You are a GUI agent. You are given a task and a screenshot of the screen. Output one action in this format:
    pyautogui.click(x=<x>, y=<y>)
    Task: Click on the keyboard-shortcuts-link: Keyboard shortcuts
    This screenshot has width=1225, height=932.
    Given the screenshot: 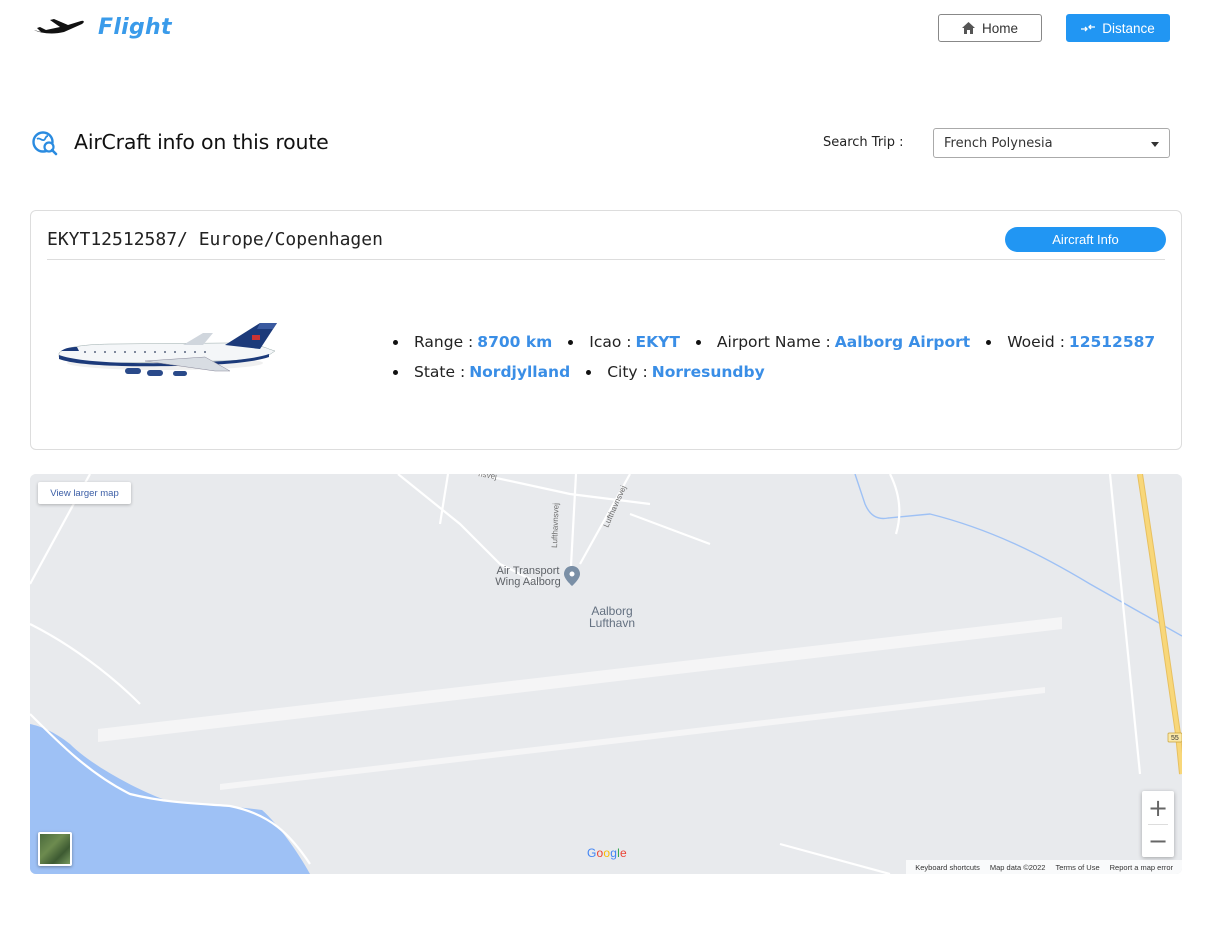 What is the action you would take?
    pyautogui.click(x=947, y=867)
    